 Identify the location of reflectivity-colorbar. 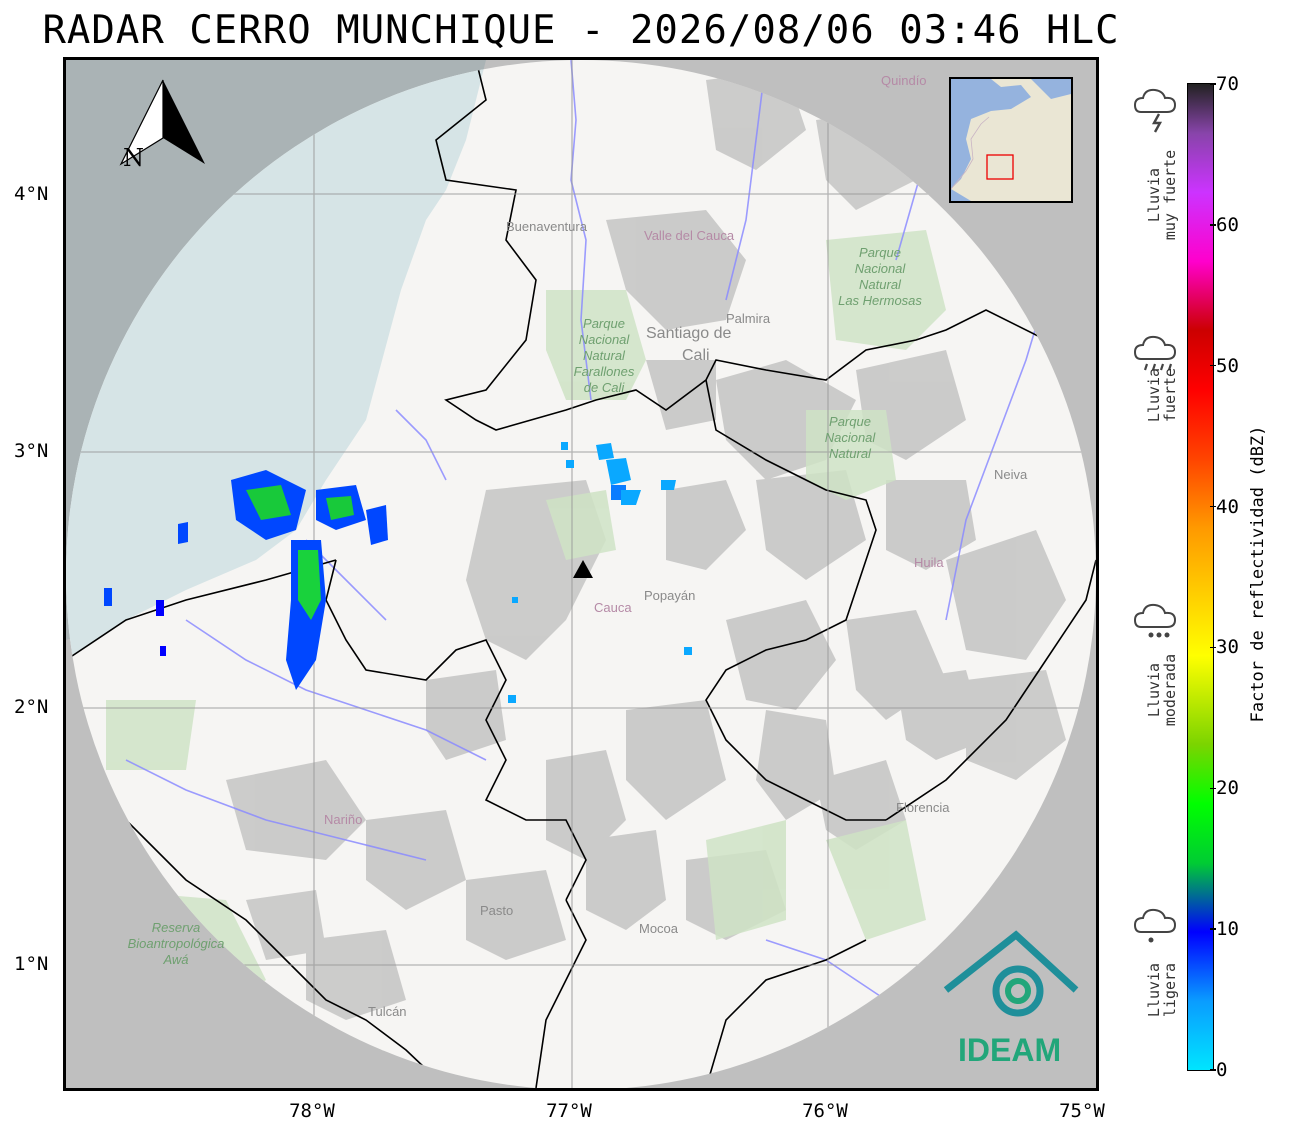
(1200, 577).